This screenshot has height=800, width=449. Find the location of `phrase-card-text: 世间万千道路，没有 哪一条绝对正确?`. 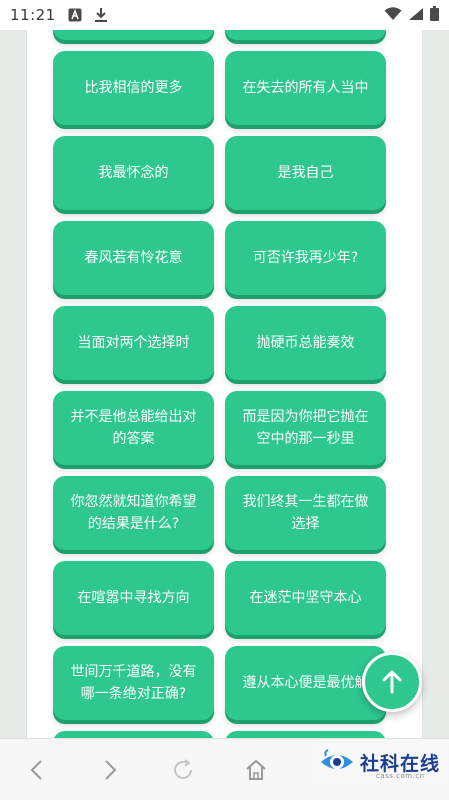

phrase-card-text: 世间万千道路，没有 哪一条绝对正确? is located at coordinates (134, 683).